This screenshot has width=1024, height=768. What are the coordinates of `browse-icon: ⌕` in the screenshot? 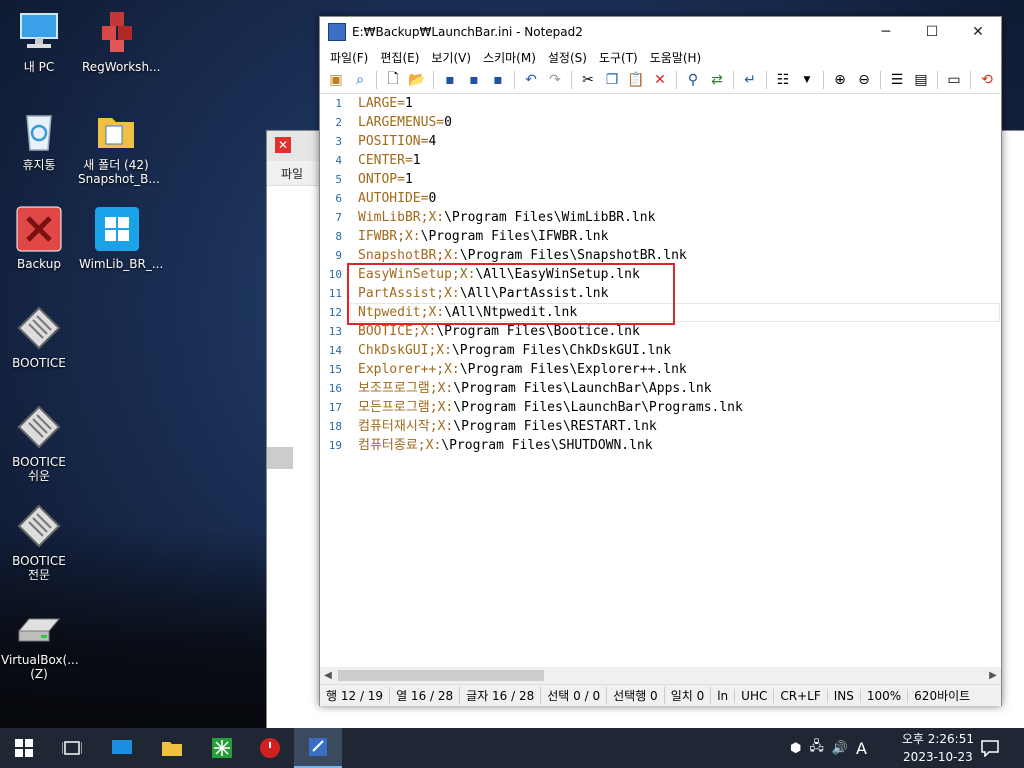 It's located at (360, 80).